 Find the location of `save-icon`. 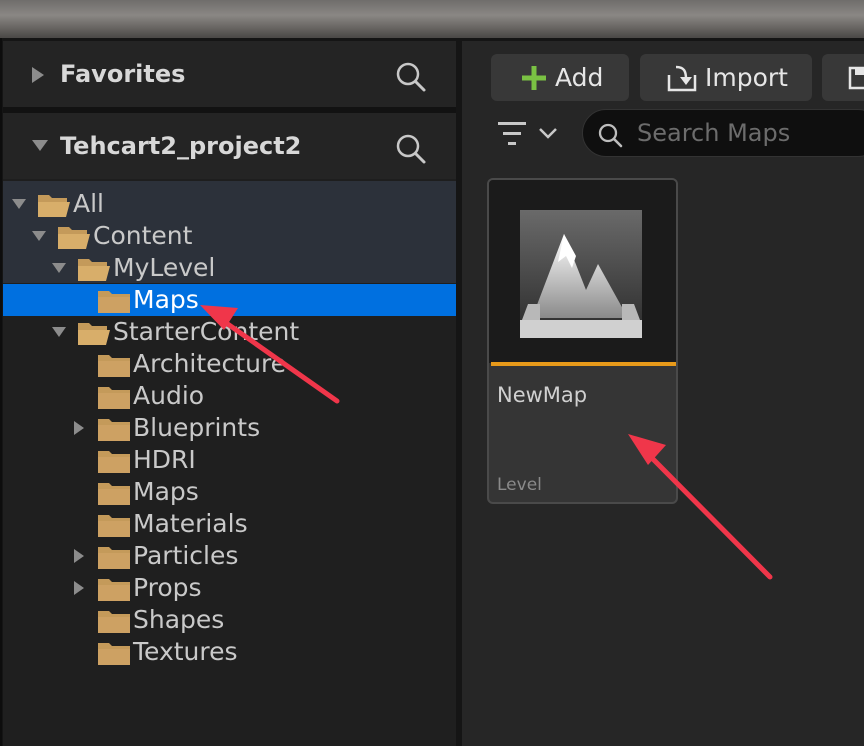

save-icon is located at coordinates (856, 78).